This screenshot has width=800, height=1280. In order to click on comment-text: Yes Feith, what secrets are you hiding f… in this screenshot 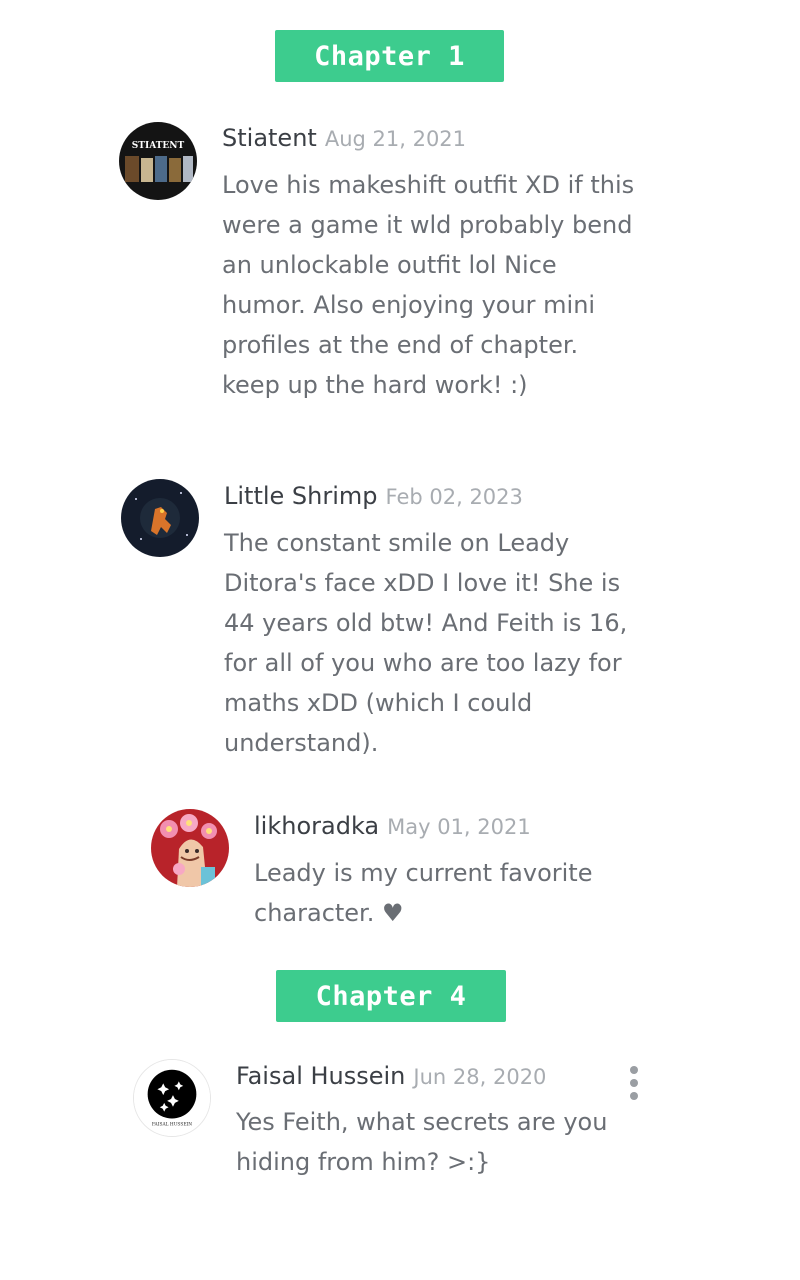, I will do `click(422, 1142)`.